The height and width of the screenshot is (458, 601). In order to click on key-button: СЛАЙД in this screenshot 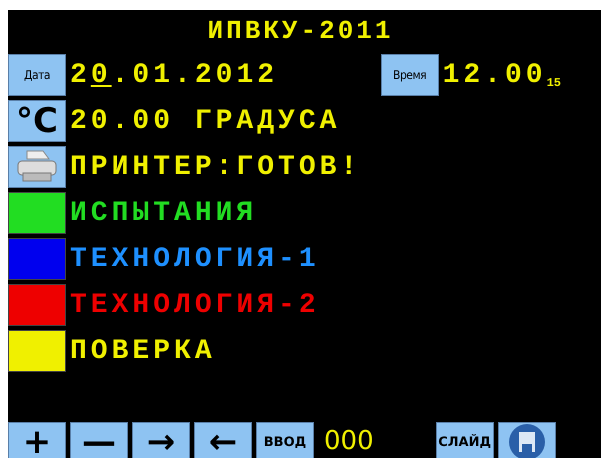, I will do `click(465, 440)`.